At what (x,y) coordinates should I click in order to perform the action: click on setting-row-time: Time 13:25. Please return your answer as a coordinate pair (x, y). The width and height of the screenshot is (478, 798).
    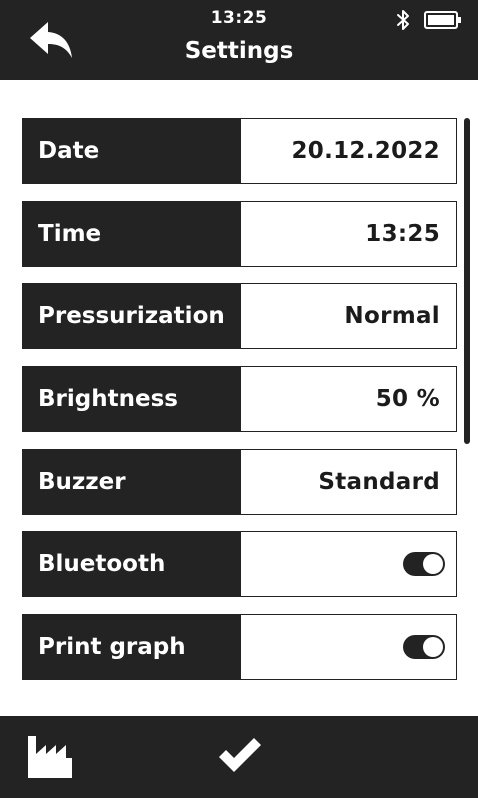
    Looking at the image, I should click on (239, 234).